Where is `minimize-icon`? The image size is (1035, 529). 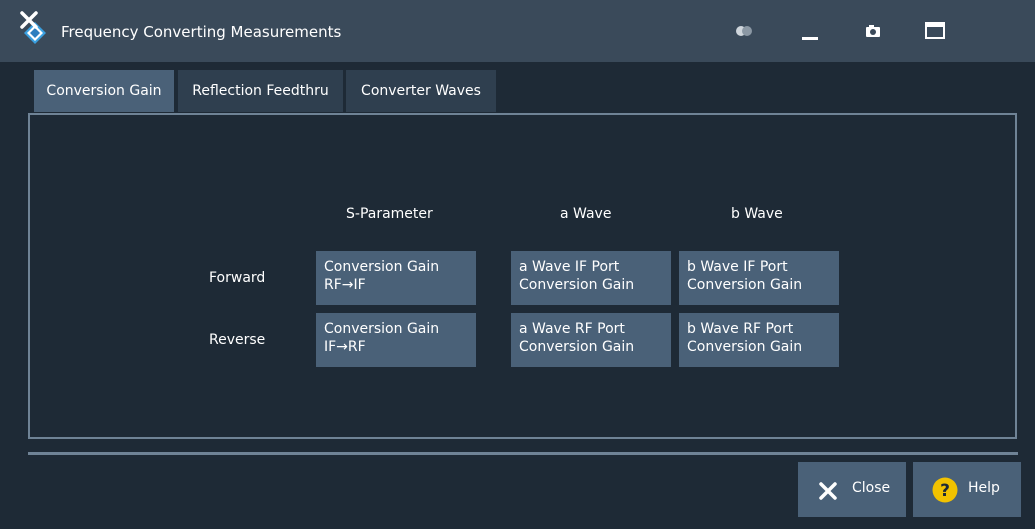 minimize-icon is located at coordinates (810, 31).